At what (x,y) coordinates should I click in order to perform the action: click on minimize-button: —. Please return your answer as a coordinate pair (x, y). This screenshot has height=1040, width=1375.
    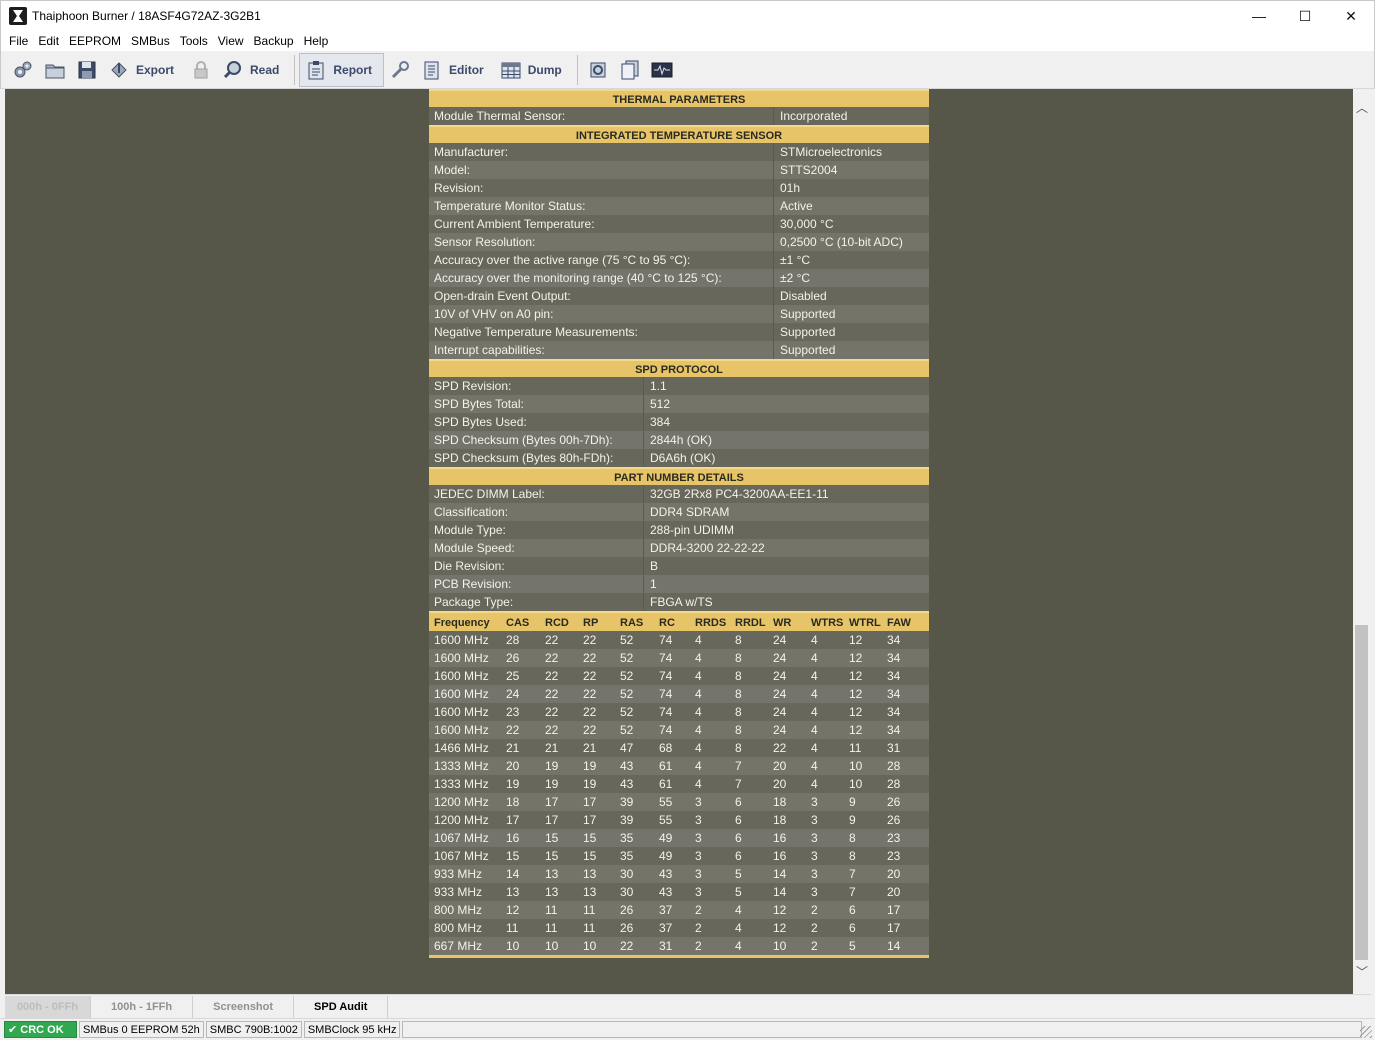
    Looking at the image, I should click on (1259, 16).